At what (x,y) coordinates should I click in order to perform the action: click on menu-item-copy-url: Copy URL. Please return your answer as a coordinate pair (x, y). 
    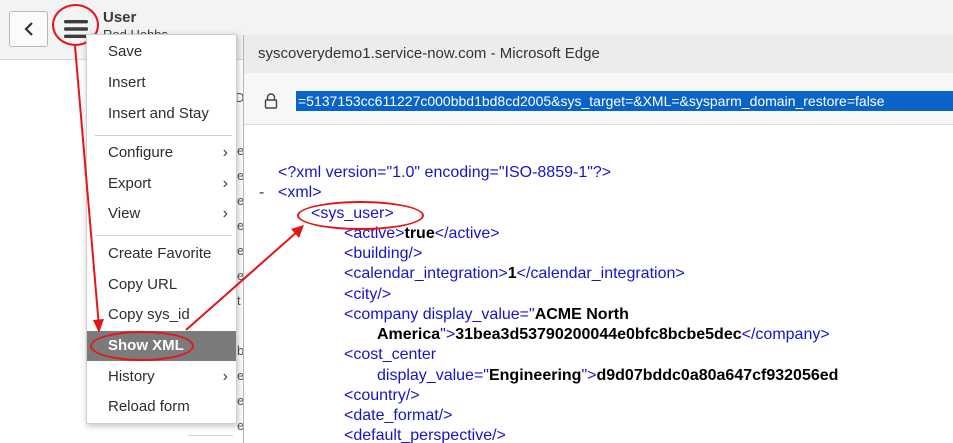
    Looking at the image, I should click on (161, 285).